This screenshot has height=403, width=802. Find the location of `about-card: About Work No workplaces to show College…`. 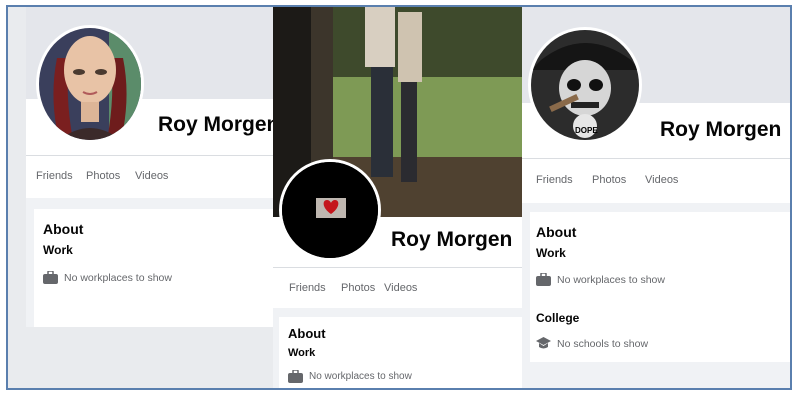

about-card: About Work No workplaces to show College… is located at coordinates (660, 287).